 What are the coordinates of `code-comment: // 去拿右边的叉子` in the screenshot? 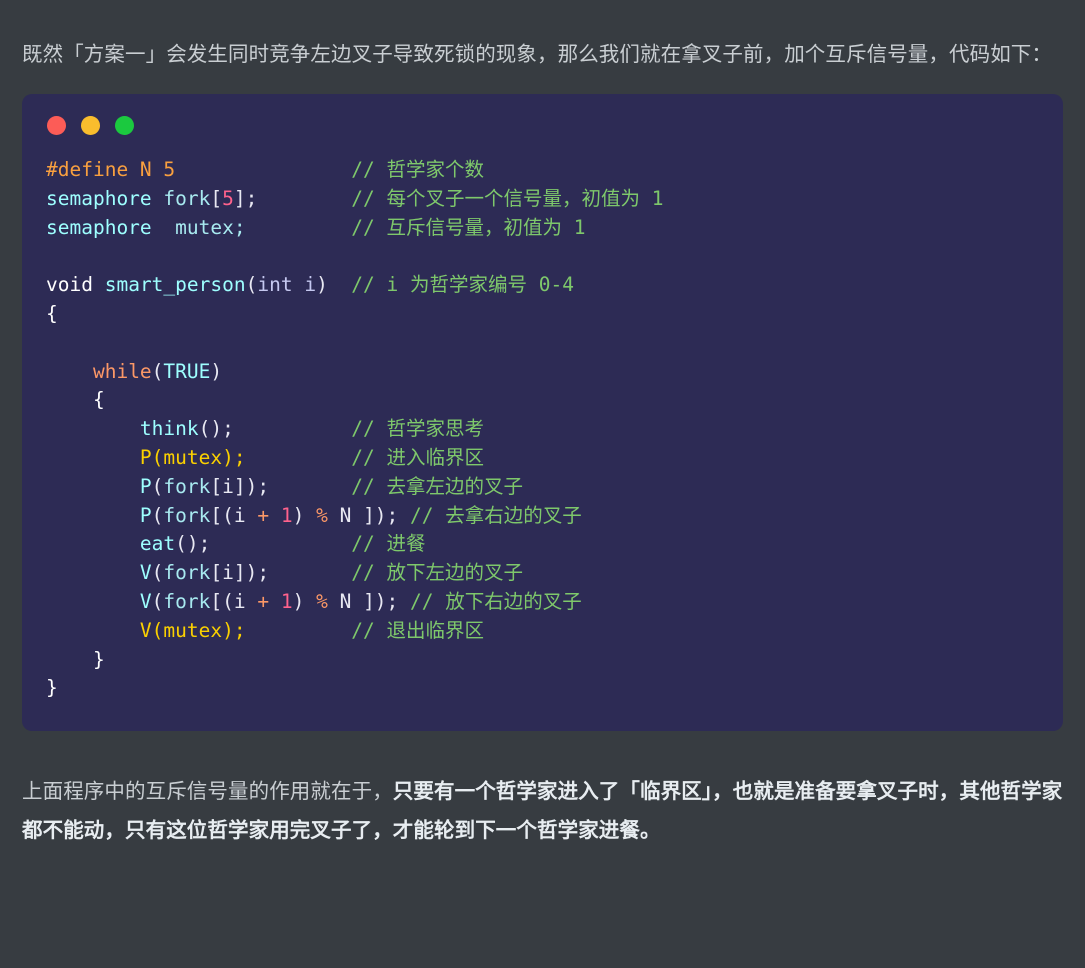 It's located at (496, 515).